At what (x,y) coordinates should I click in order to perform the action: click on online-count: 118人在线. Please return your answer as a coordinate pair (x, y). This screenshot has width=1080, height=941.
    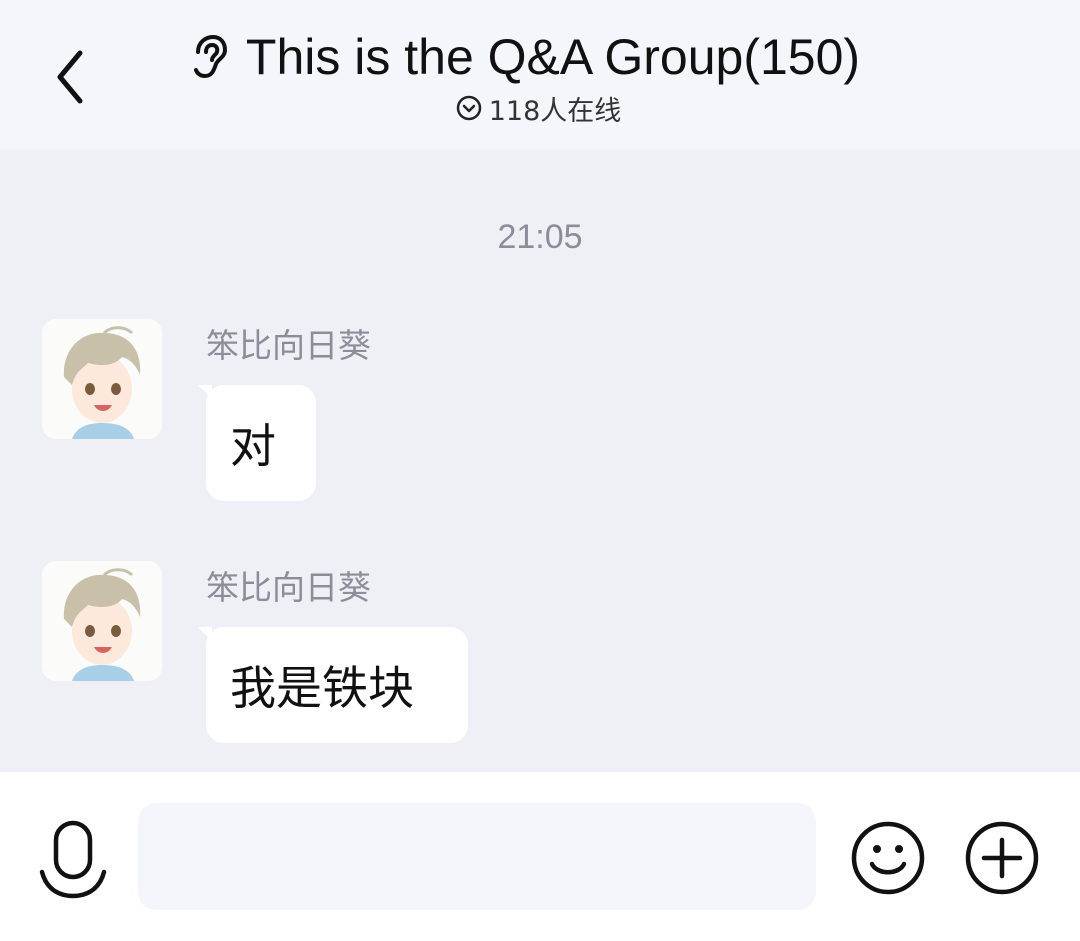
    Looking at the image, I should click on (555, 111).